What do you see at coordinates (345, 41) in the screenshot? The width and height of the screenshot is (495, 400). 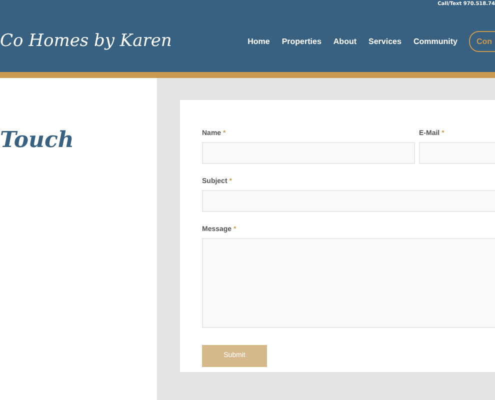 I see `nav-link: About` at bounding box center [345, 41].